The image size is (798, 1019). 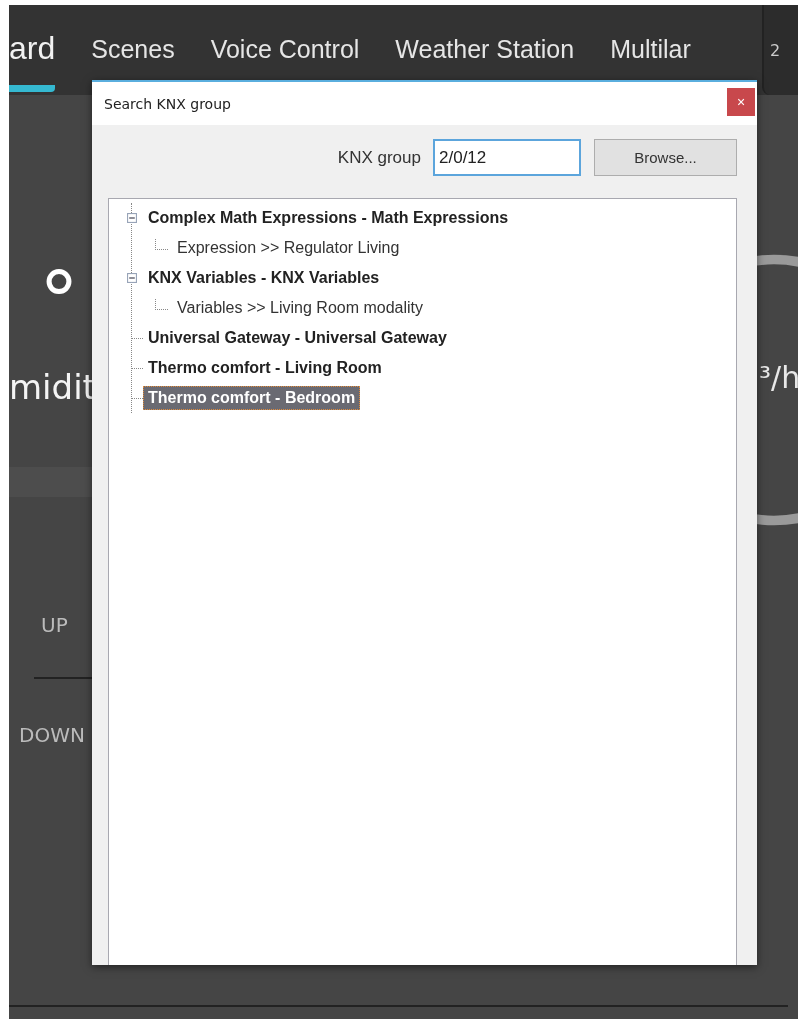 I want to click on tree-item: Complex Math Expressions - Math Expressions, so click(x=328, y=218).